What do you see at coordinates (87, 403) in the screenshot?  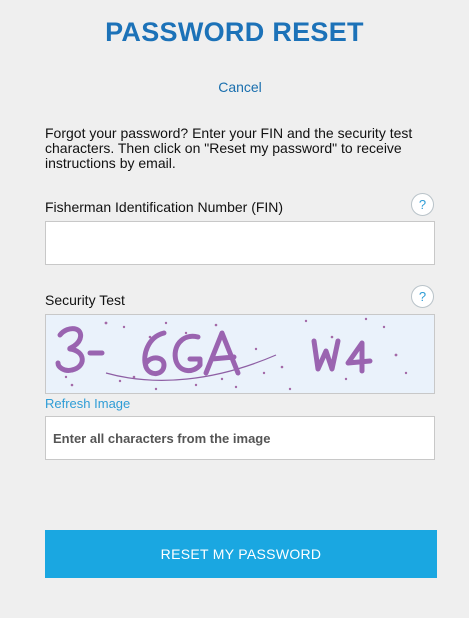 I see `refresh-image-link: Refresh Image` at bounding box center [87, 403].